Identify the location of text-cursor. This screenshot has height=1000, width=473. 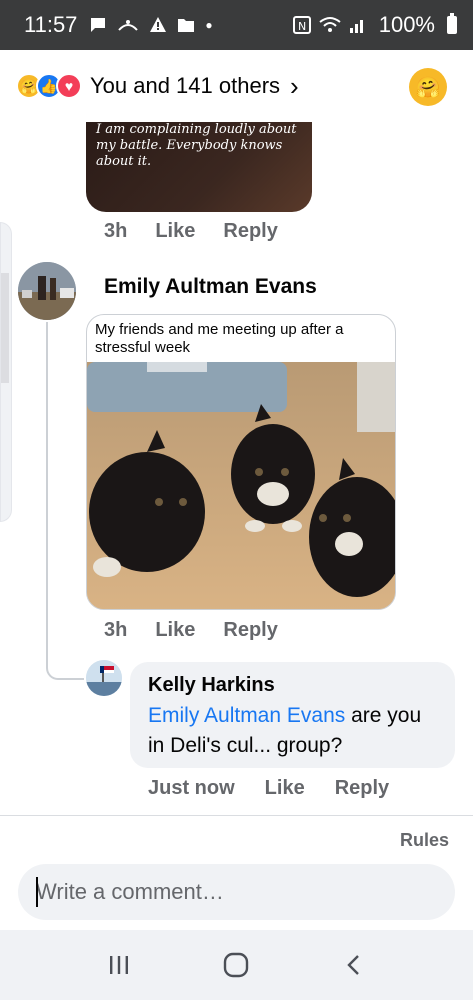
(37, 892).